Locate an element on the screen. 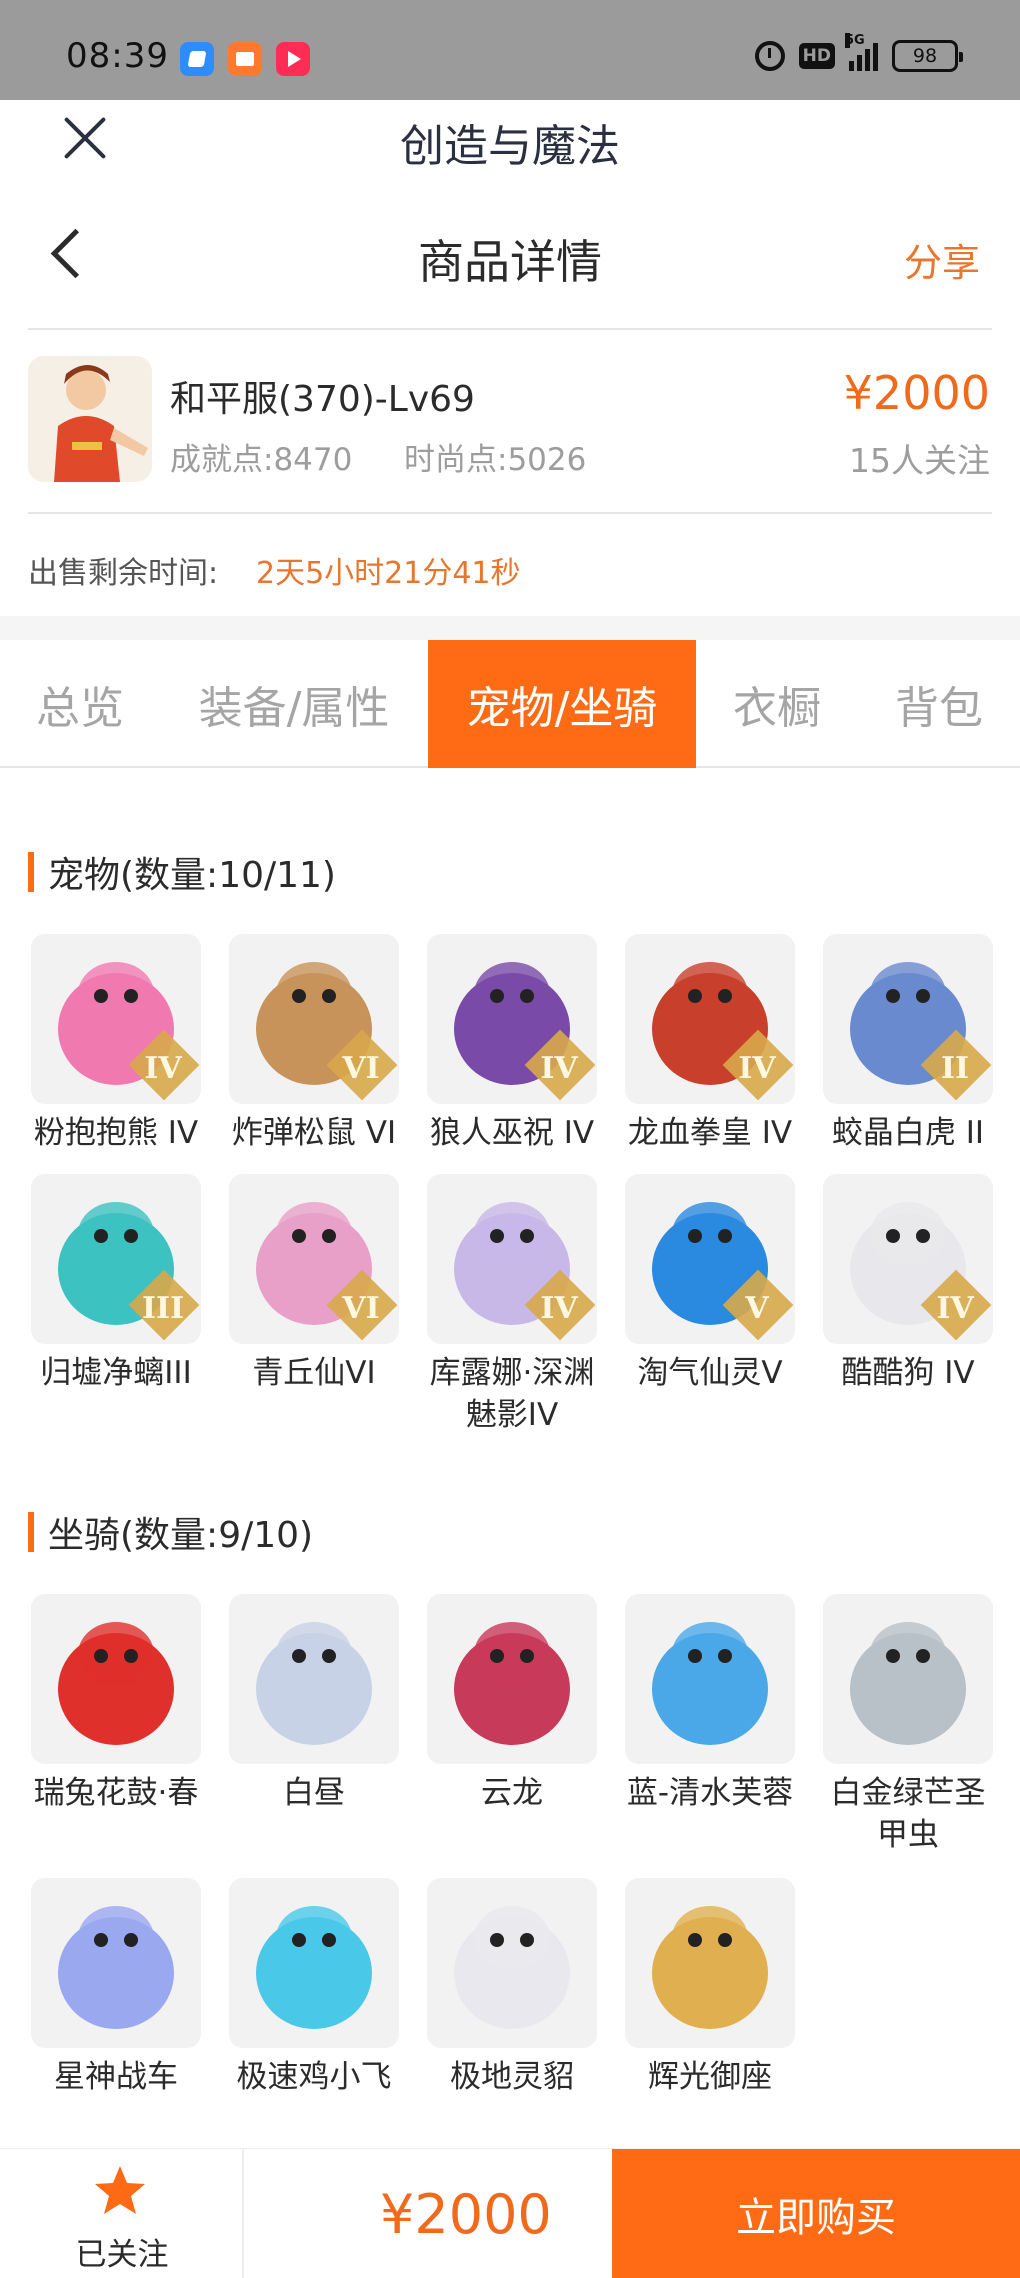 Image resolution: width=1020 pixels, height=2278 pixels. pet-name: 炸弹松鼠 VI is located at coordinates (314, 1133).